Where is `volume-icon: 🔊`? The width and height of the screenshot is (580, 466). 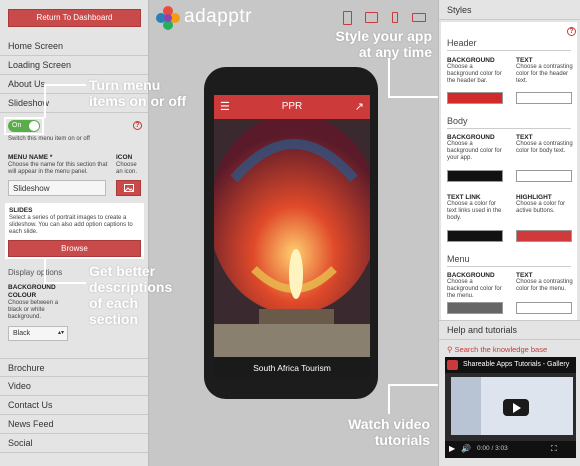 volume-icon: 🔊 is located at coordinates (466, 448).